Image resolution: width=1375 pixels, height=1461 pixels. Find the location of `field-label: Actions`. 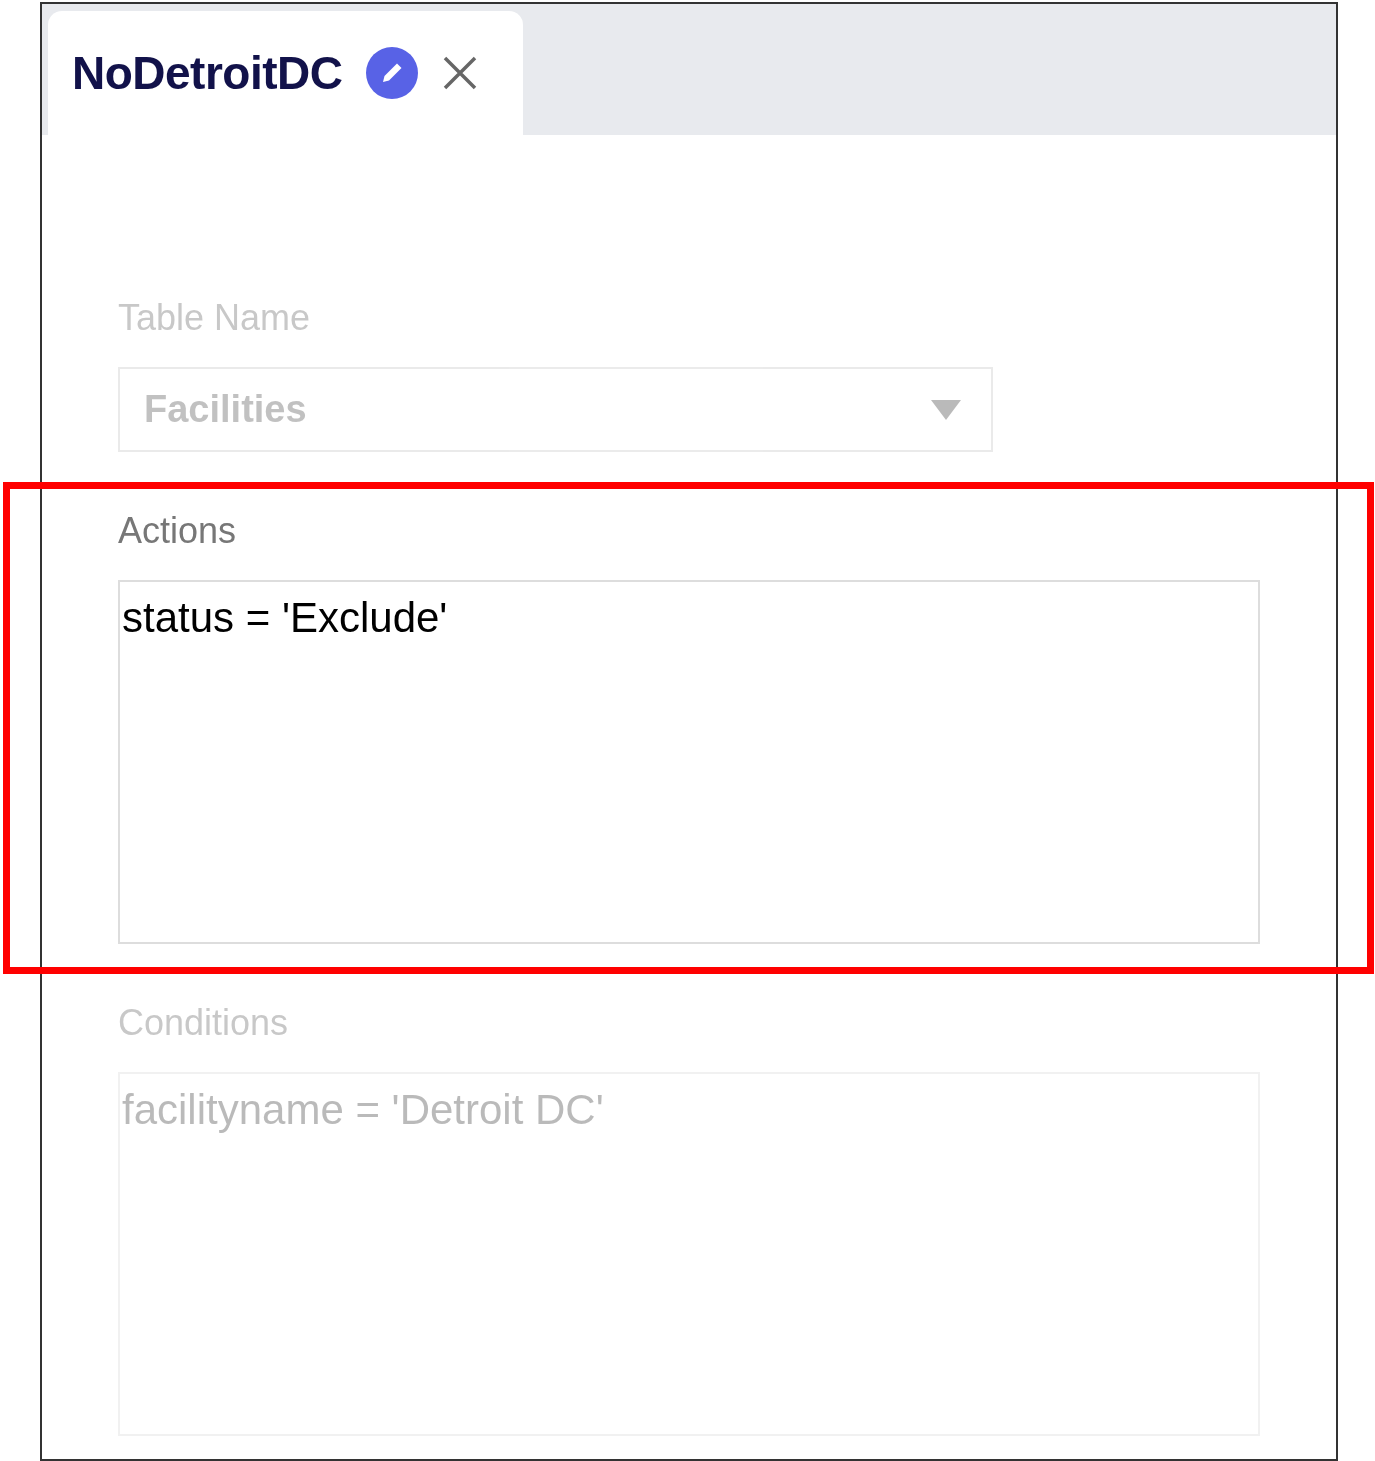

field-label: Actions is located at coordinates (178, 531).